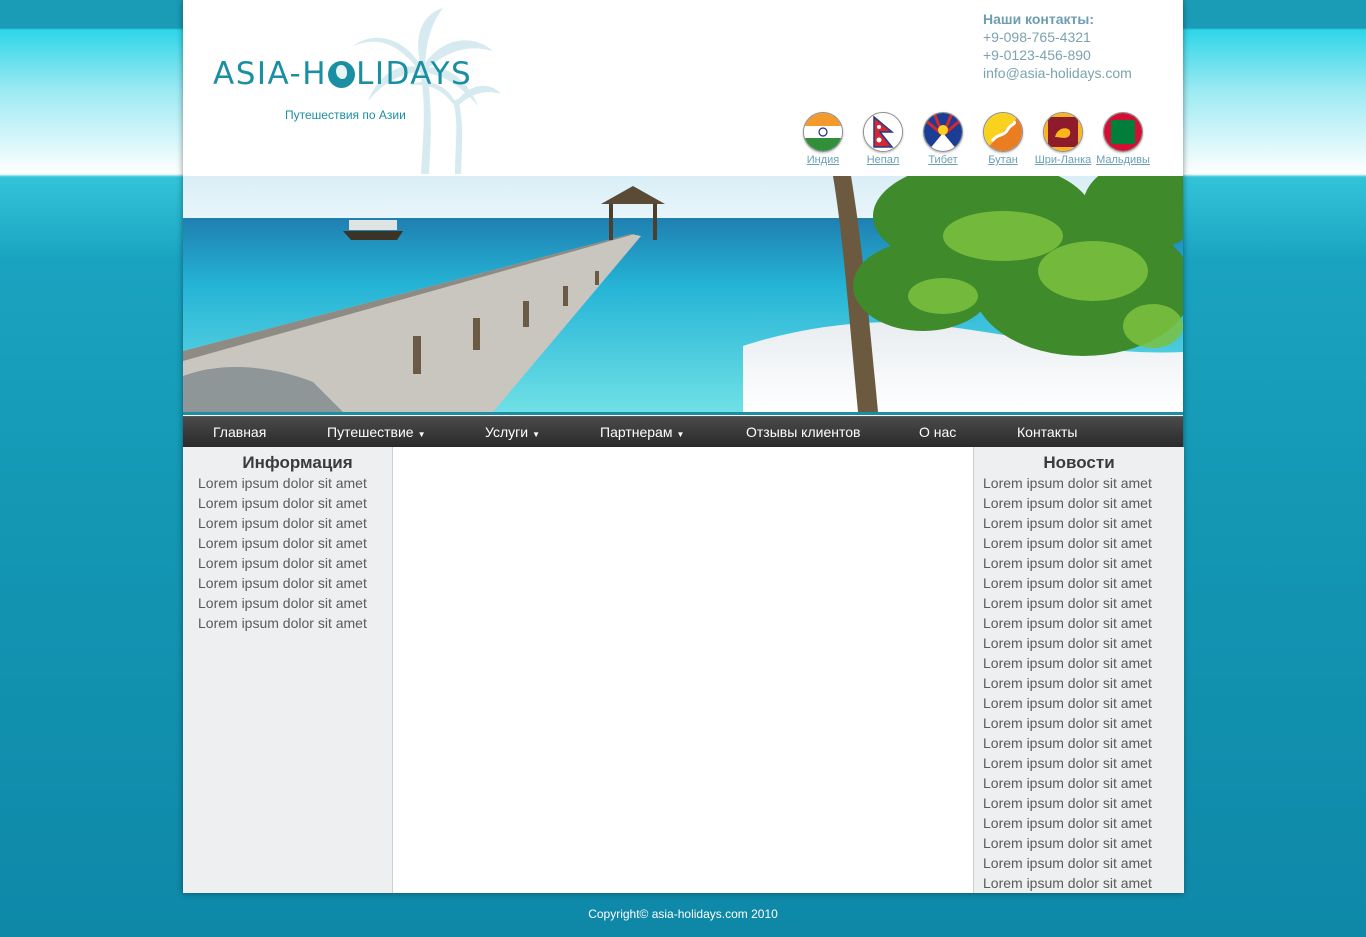 The image size is (1366, 937). What do you see at coordinates (823, 160) in the screenshot?
I see `flag-label: Индия` at bounding box center [823, 160].